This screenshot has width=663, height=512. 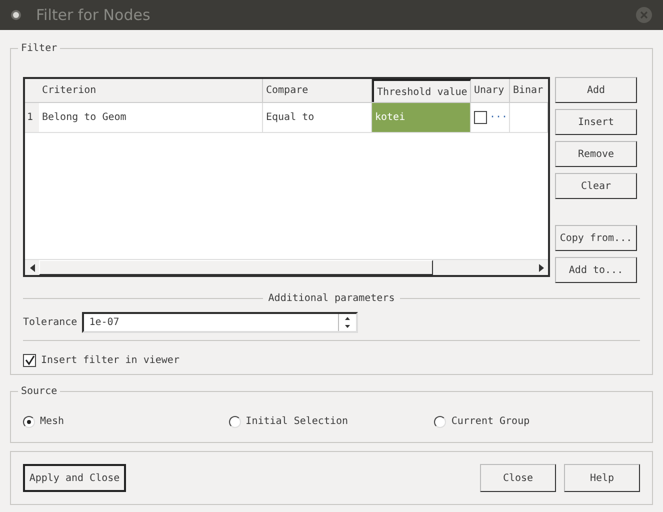 What do you see at coordinates (212, 322) in the screenshot?
I see `tolerance-field: 1e-07` at bounding box center [212, 322].